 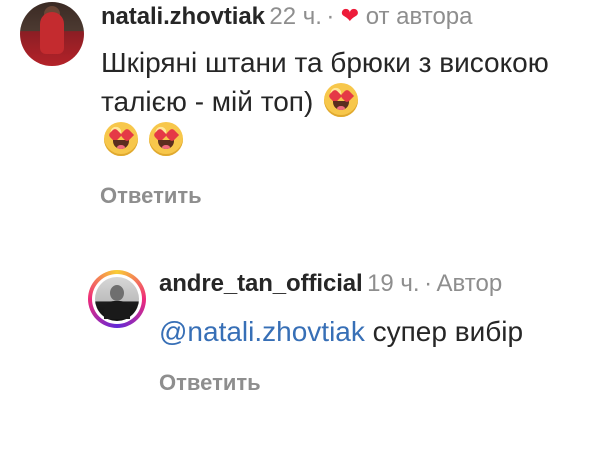 What do you see at coordinates (261, 283) in the screenshot?
I see `reply-username: andre_tan_official` at bounding box center [261, 283].